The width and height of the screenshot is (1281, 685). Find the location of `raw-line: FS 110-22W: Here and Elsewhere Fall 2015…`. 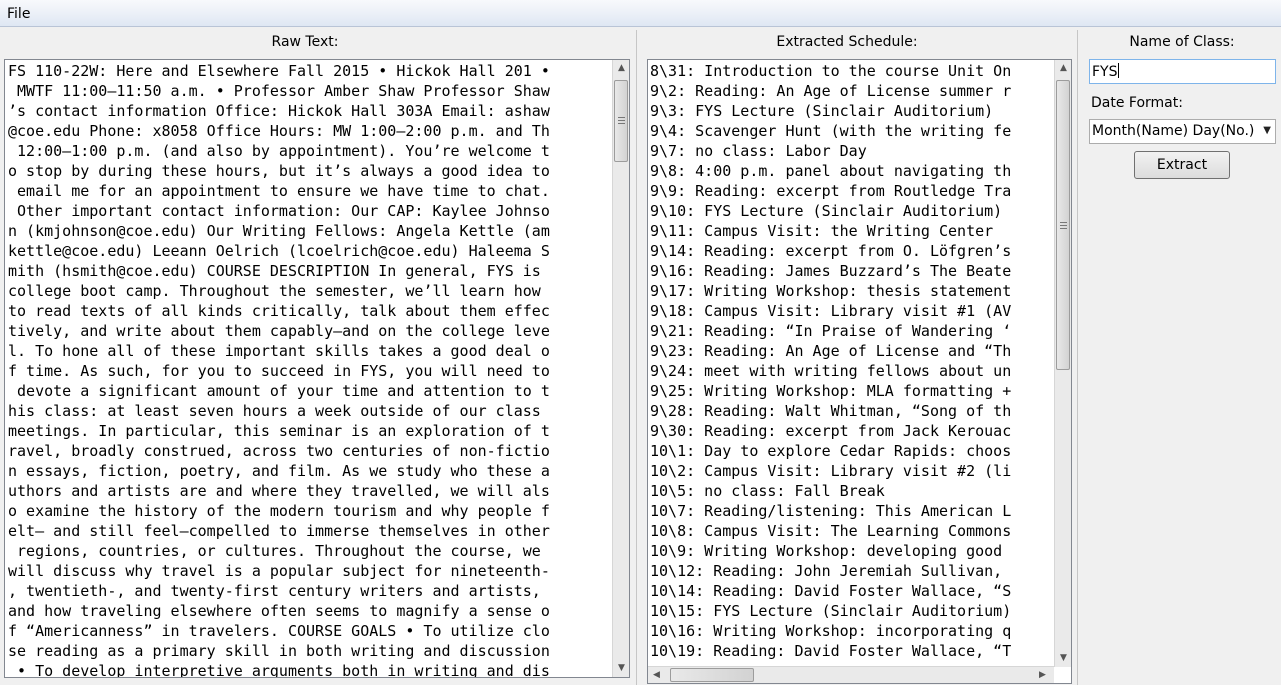

raw-line: FS 110-22W: Here and Elsewhere Fall 2015… is located at coordinates (279, 71).